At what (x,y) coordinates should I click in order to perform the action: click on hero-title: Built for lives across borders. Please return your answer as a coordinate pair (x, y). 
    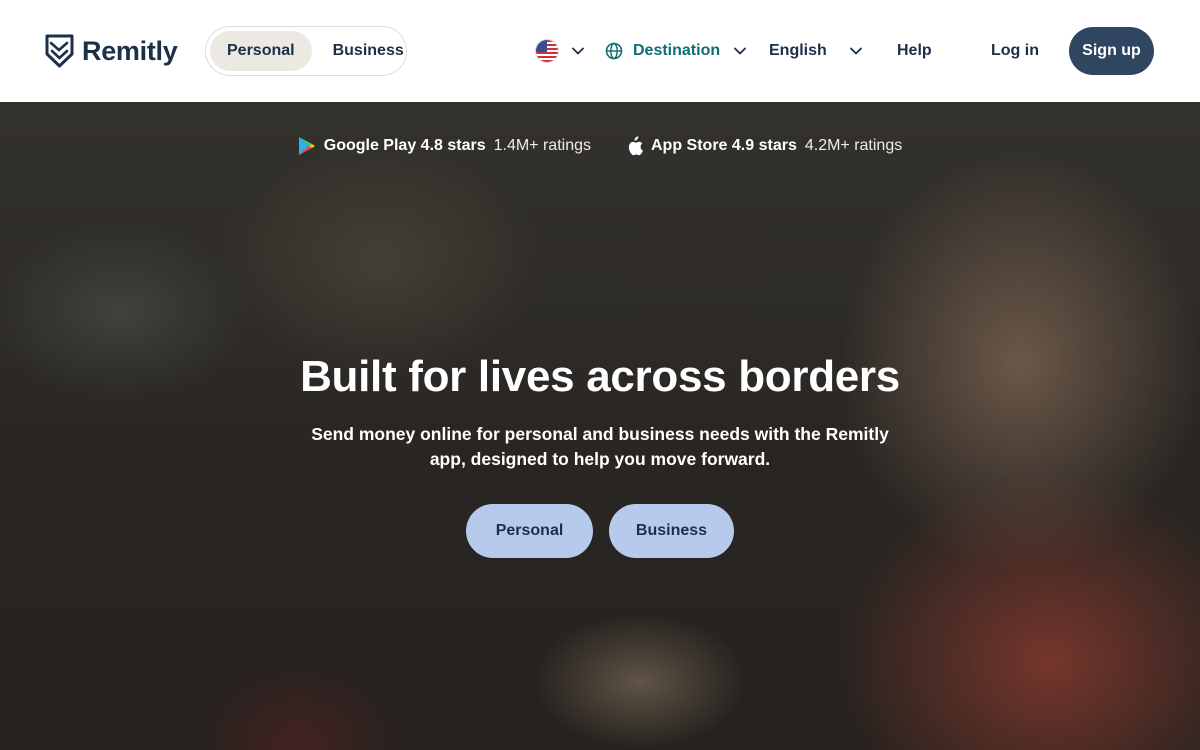
    Looking at the image, I should click on (600, 376).